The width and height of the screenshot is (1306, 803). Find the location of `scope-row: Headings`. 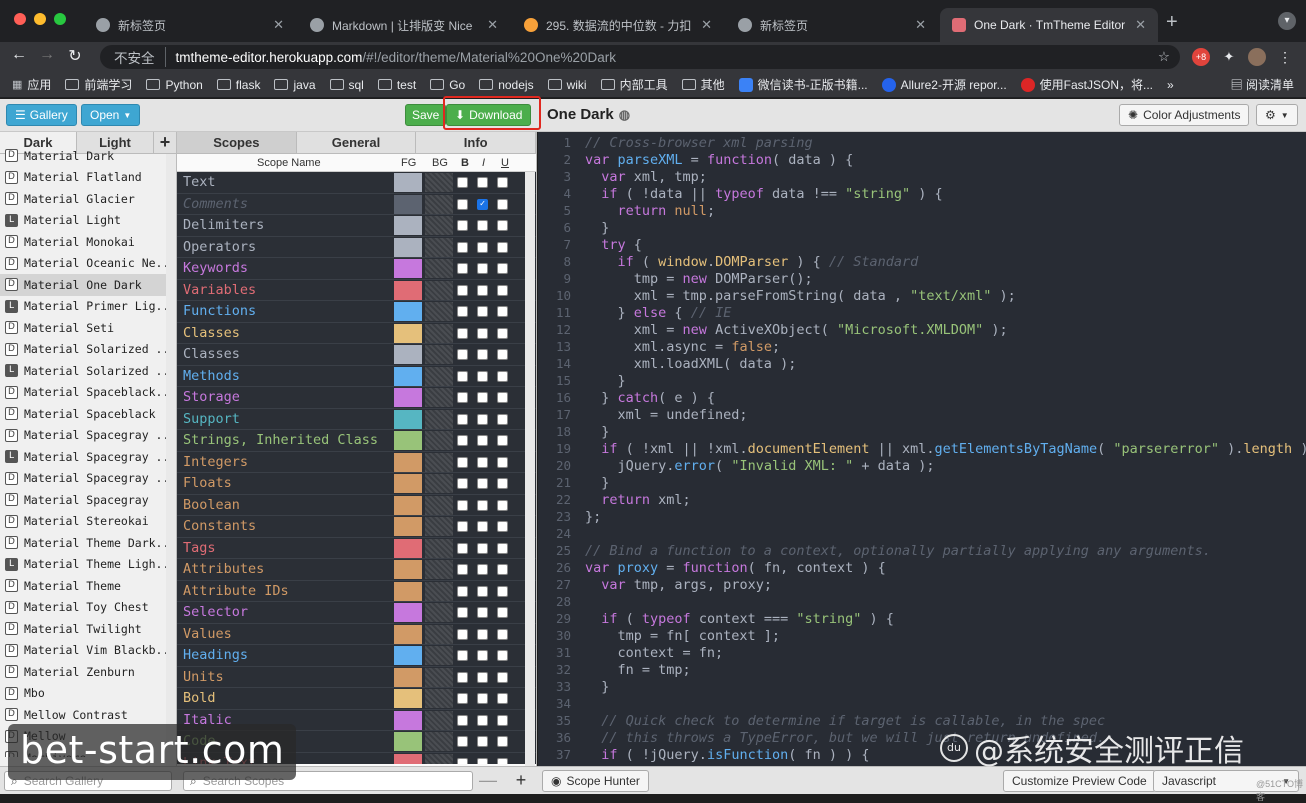

scope-row: Headings is located at coordinates (356, 656).